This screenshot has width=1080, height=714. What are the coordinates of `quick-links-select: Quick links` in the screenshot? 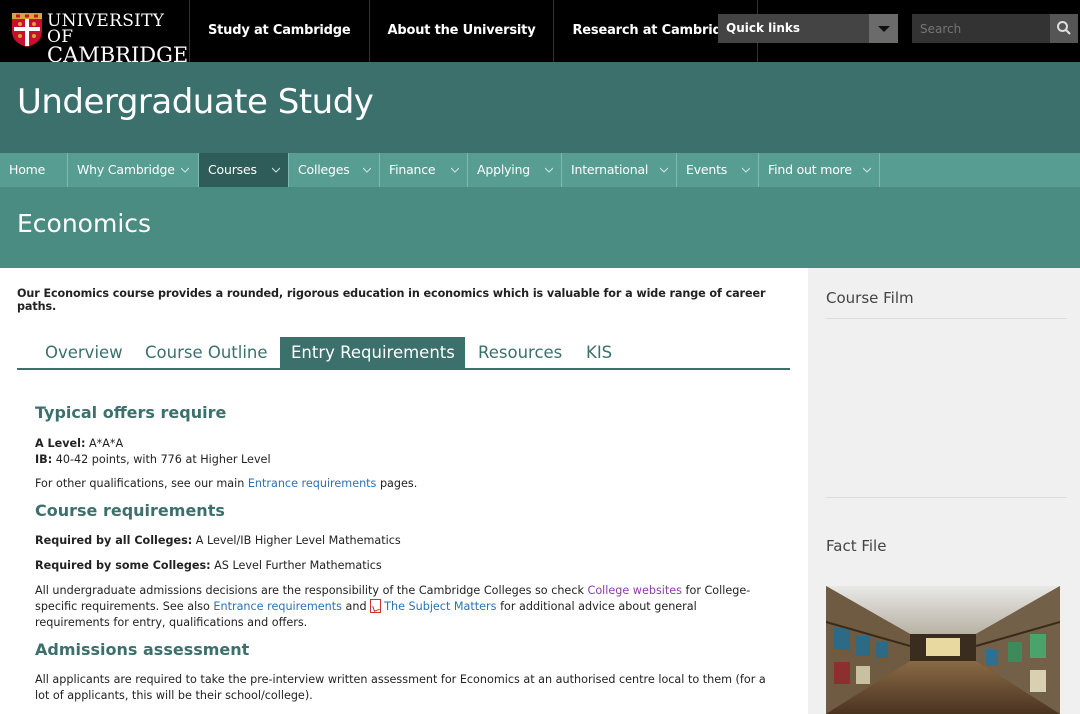 It's located at (808, 28).